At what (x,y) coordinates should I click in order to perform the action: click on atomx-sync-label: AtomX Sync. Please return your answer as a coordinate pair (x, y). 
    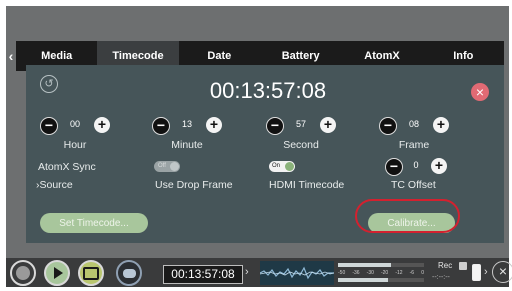
    Looking at the image, I should click on (67, 167).